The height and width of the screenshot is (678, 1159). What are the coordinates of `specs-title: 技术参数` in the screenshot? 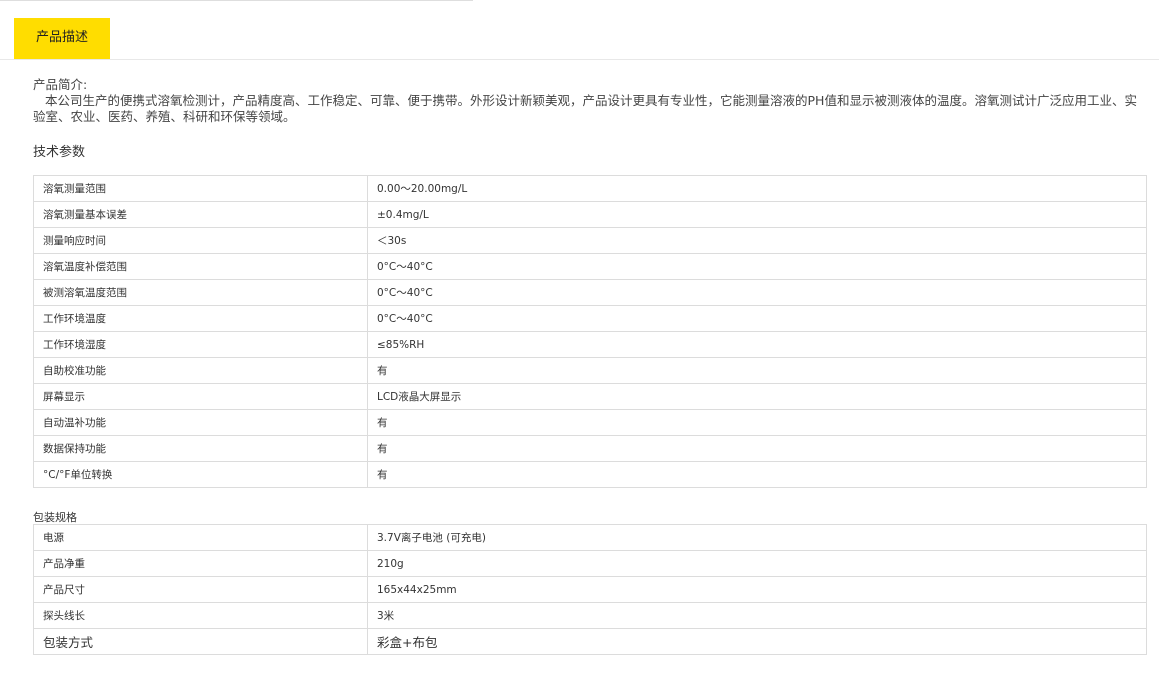 It's located at (59, 152).